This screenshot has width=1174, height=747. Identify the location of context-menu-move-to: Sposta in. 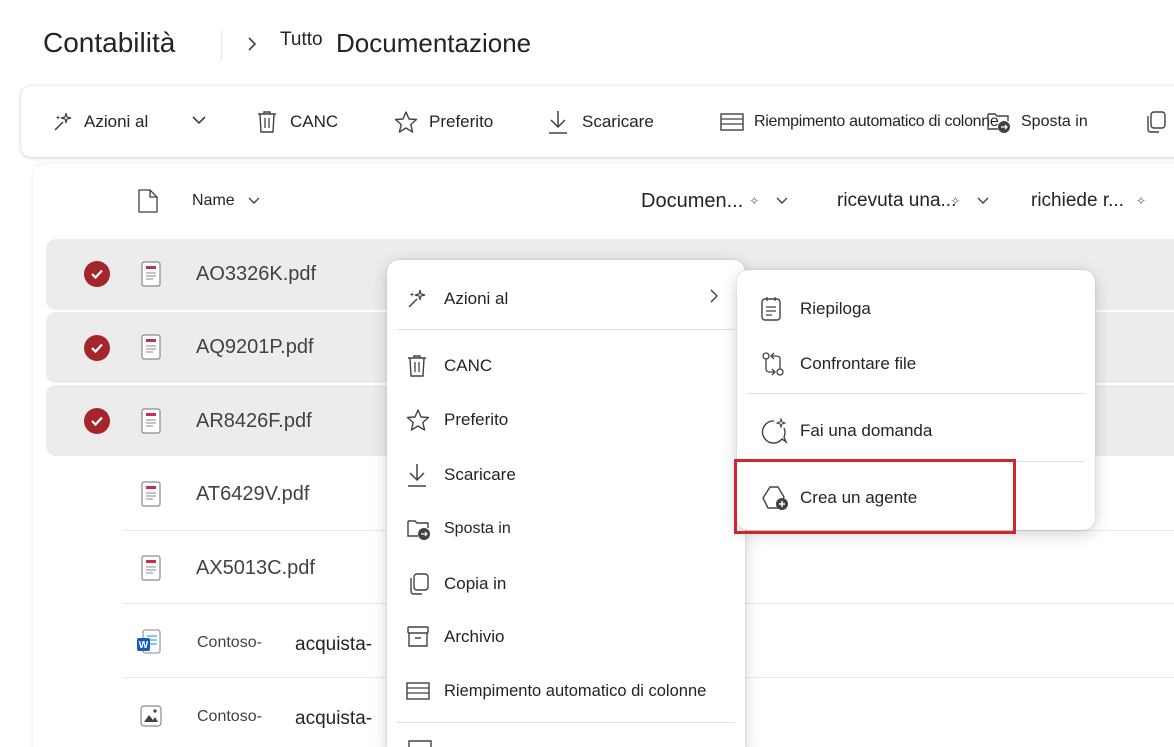
(458, 529).